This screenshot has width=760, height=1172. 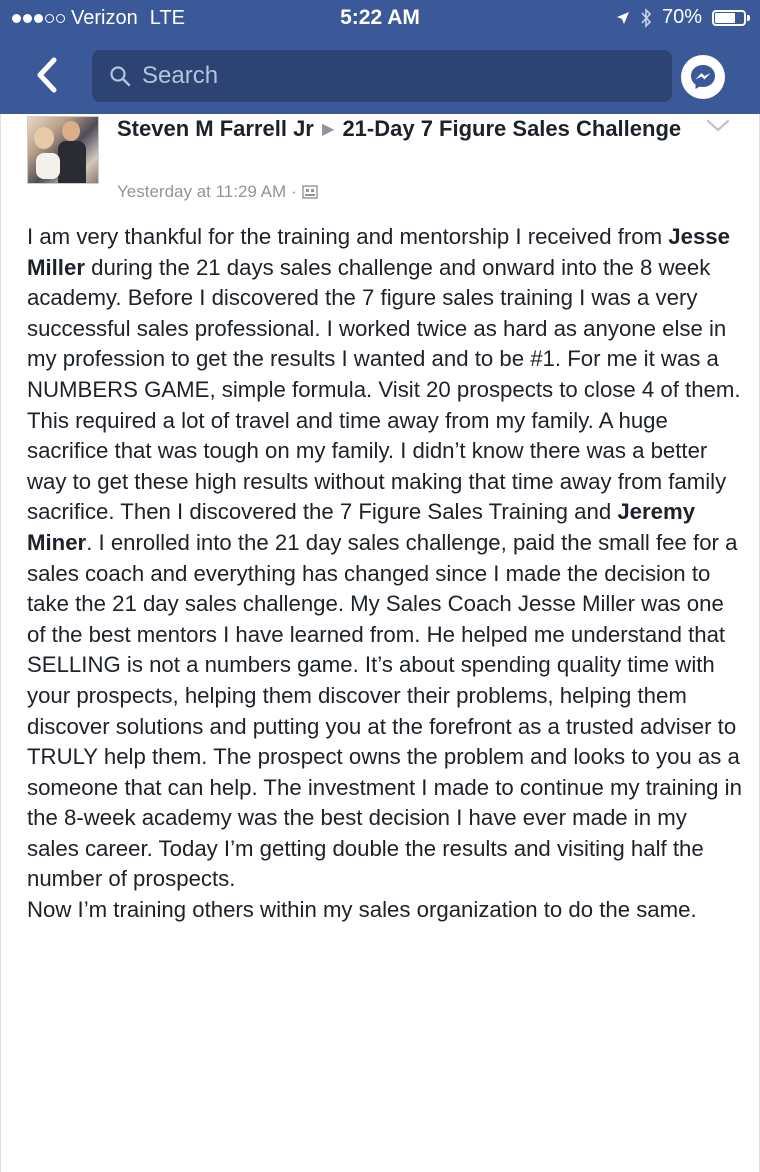 I want to click on top-bar: Verizon LTE 5:22 AM 70% Search, so click(x=380, y=57).